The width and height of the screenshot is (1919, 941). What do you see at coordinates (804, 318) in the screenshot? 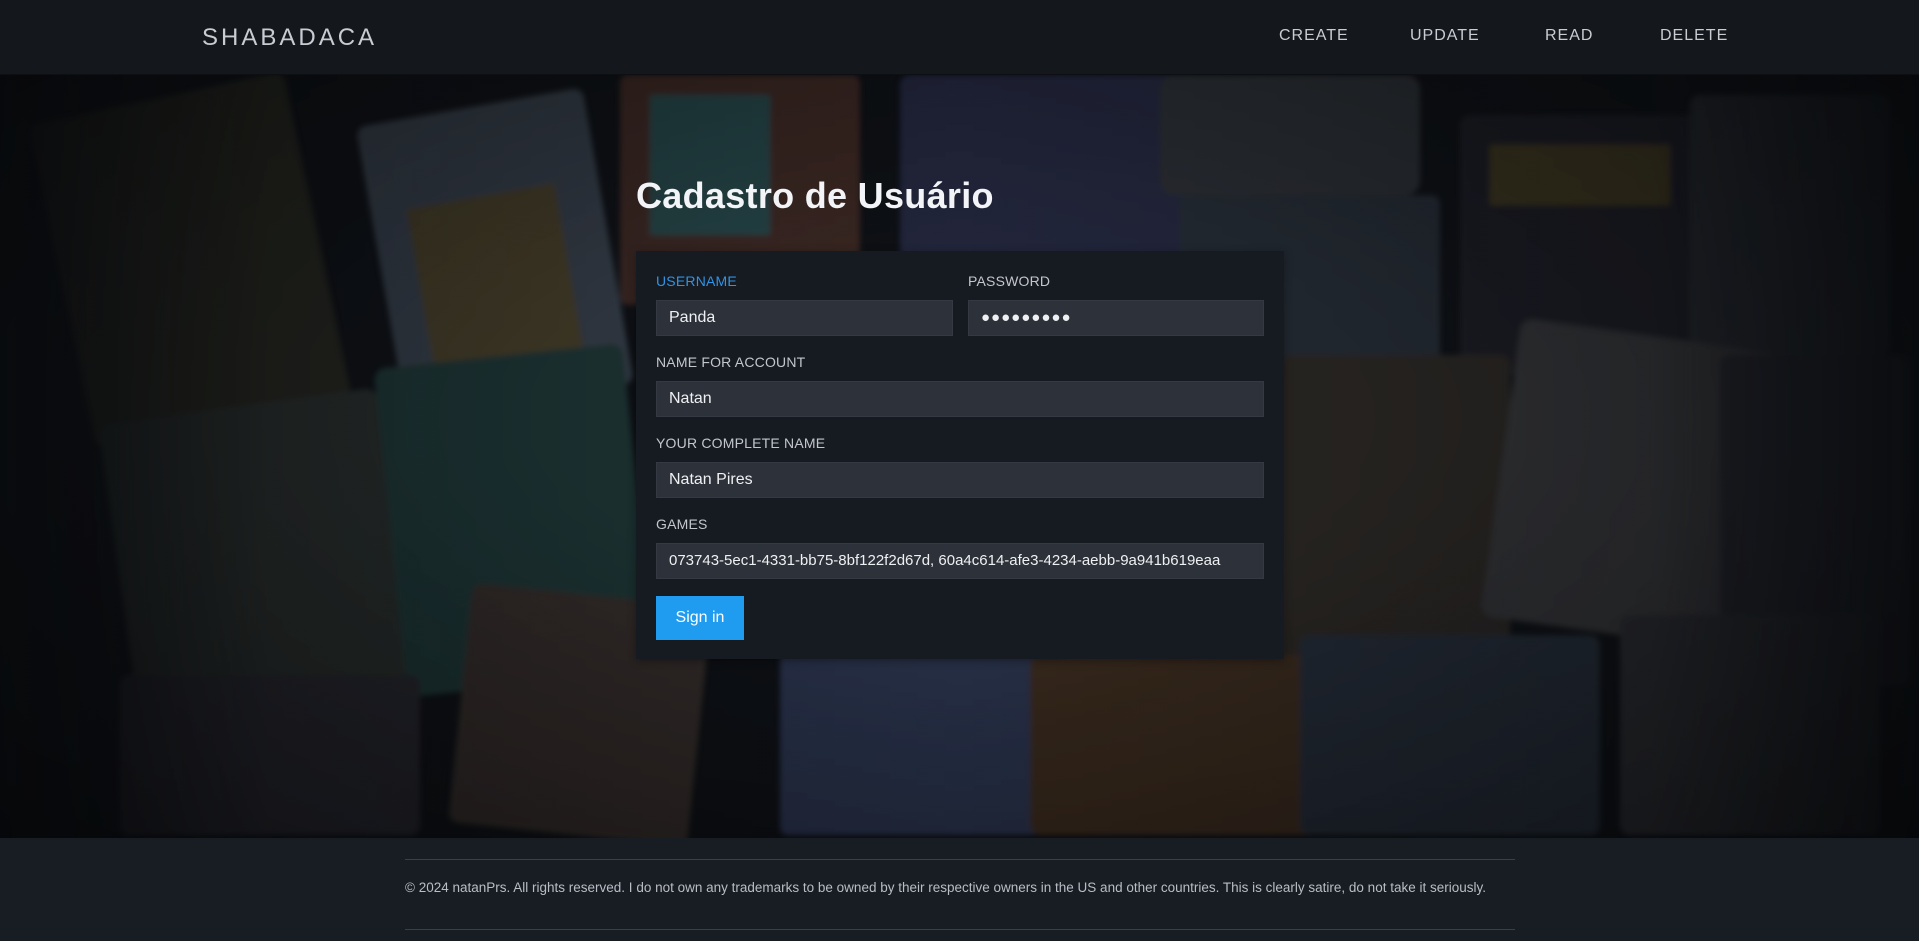
I see `username-input: Panda` at bounding box center [804, 318].